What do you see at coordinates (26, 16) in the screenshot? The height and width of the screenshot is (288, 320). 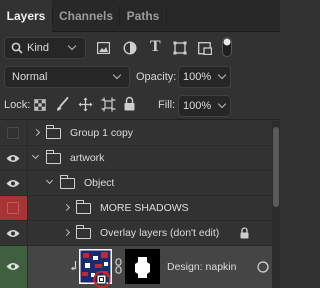 I see `tab-layers: Layers` at bounding box center [26, 16].